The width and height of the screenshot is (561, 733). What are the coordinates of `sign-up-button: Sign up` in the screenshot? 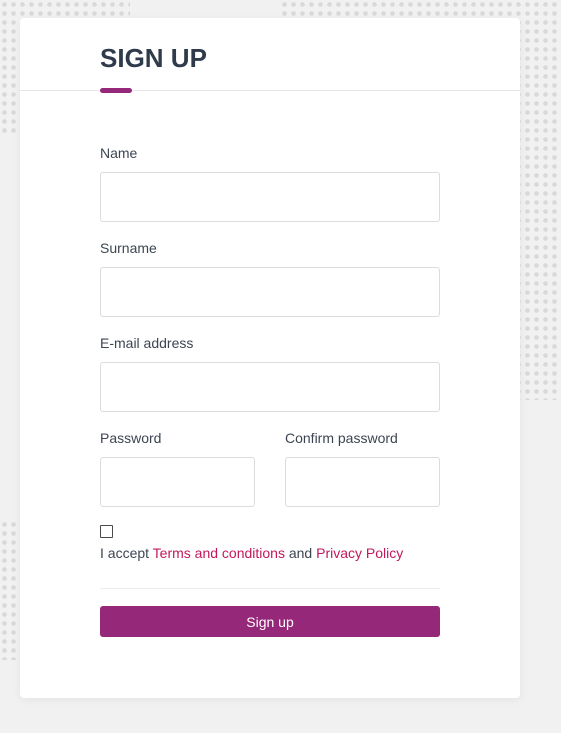 It's located at (270, 621).